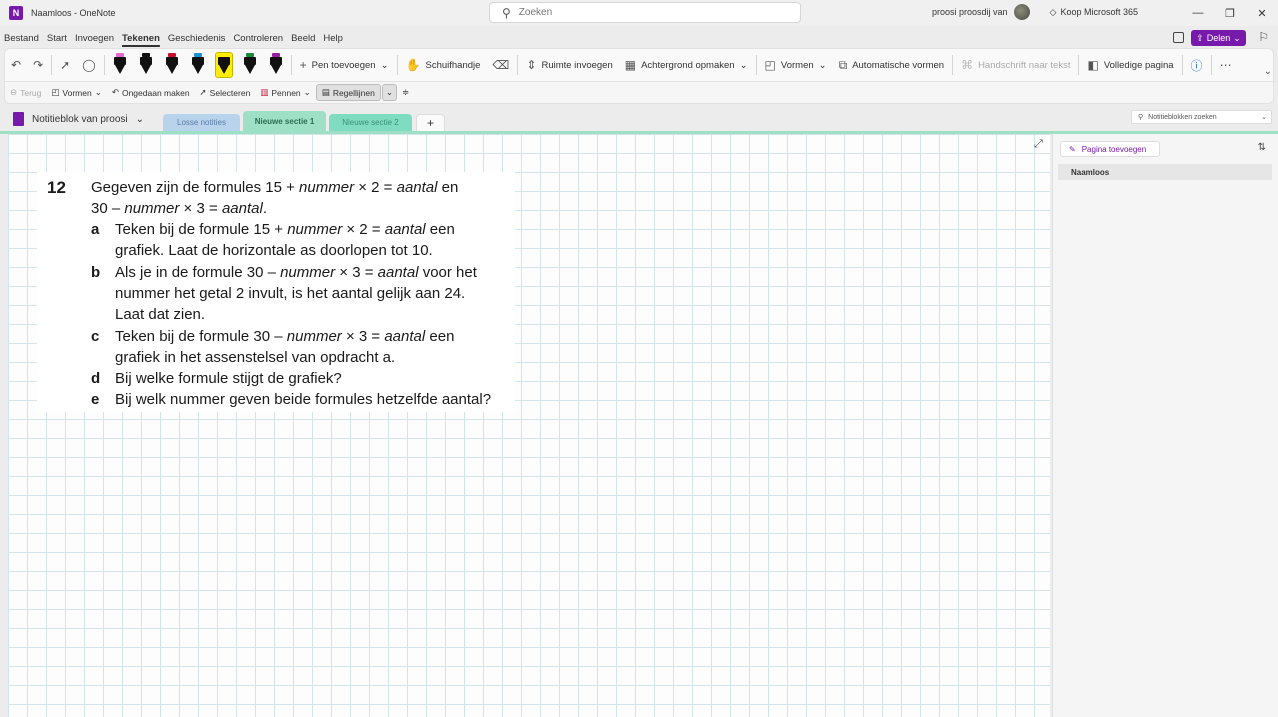 The width and height of the screenshot is (1278, 717). I want to click on background-label: Achtergrond opmaken, so click(688, 65).